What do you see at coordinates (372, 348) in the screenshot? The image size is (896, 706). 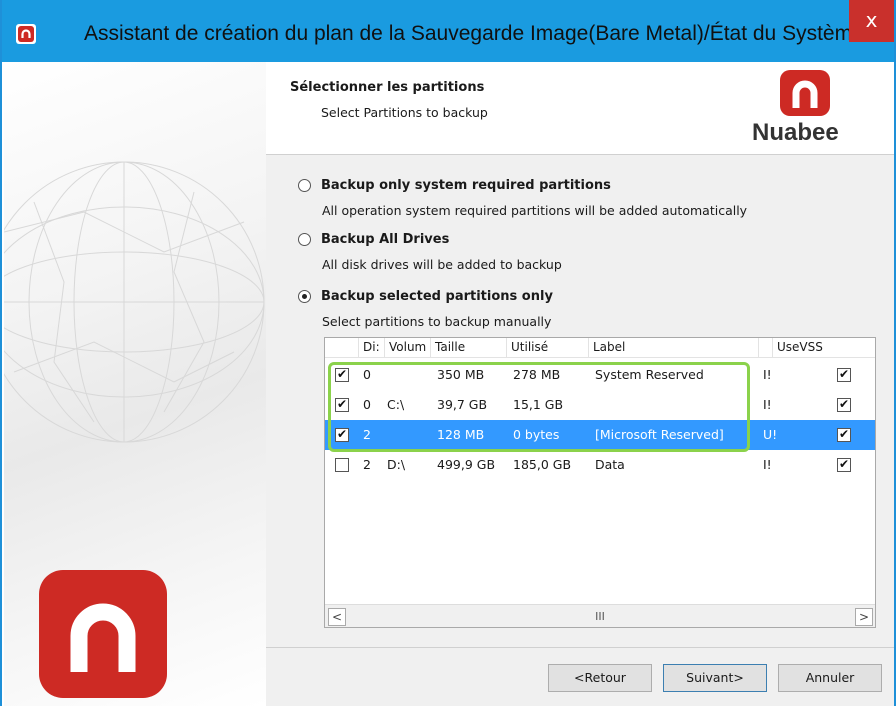 I see `column-header-disk: Di:` at bounding box center [372, 348].